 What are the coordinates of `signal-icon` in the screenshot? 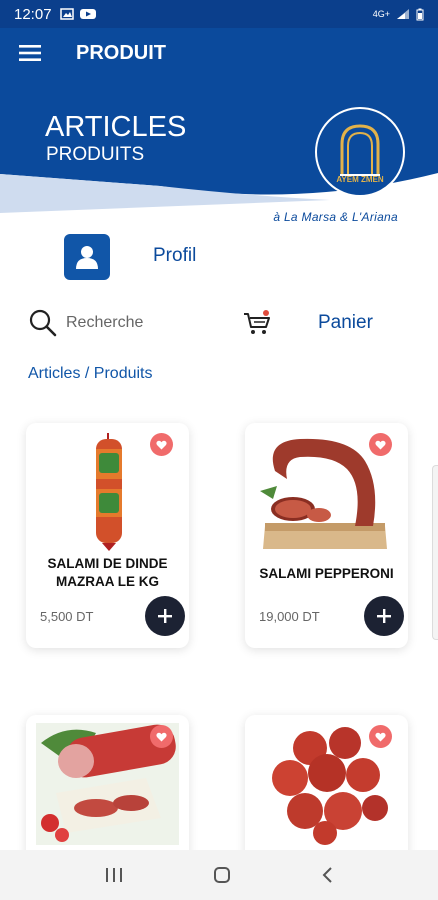 It's located at (403, 14).